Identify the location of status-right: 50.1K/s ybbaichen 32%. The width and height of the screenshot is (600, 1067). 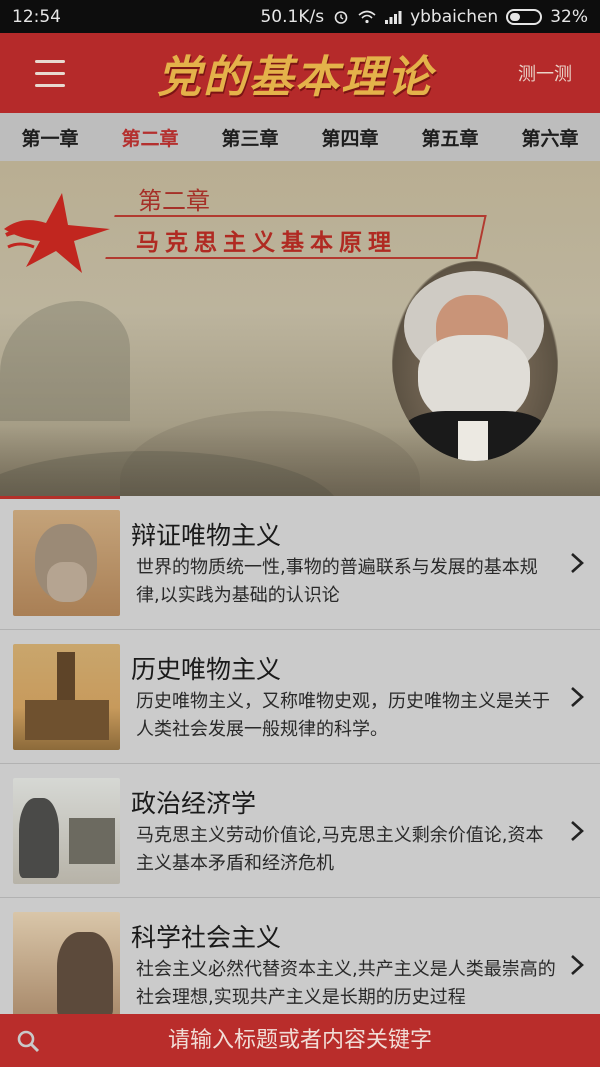
(424, 17).